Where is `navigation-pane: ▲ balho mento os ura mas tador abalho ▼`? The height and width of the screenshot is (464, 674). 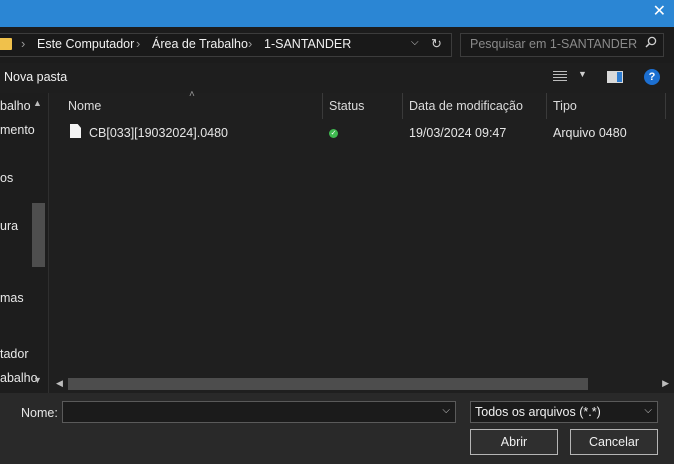
navigation-pane: ▲ balho mento os ura mas tador abalho ▼ is located at coordinates (24, 243).